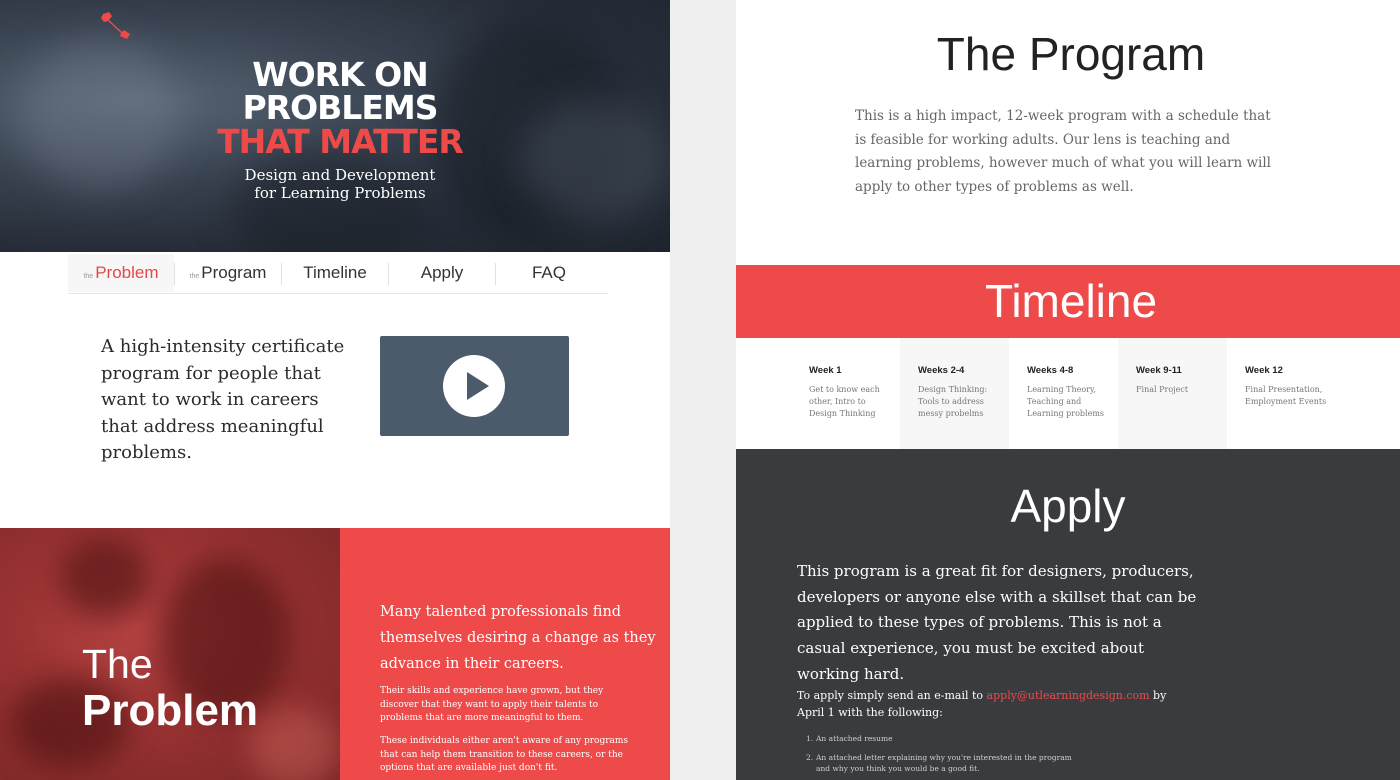 This screenshot has width=1400, height=780. I want to click on timeline-week: Weeks 4-8, so click(1050, 370).